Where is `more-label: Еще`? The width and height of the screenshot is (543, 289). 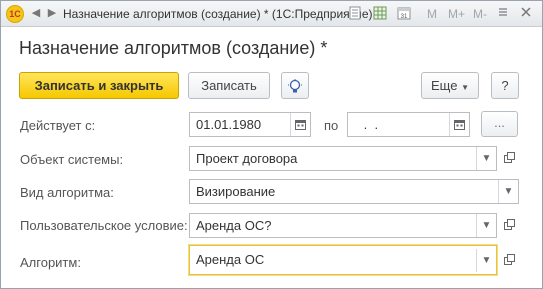
more-label: Еще is located at coordinates (444, 85).